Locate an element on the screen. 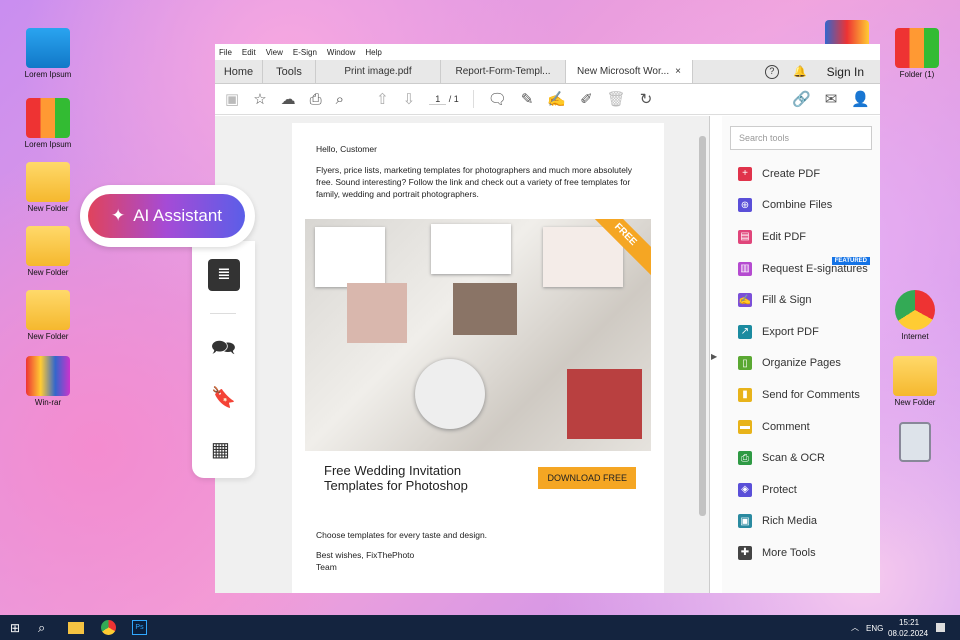 The image size is (960, 640). email-icon: ✉ is located at coordinates (831, 99).